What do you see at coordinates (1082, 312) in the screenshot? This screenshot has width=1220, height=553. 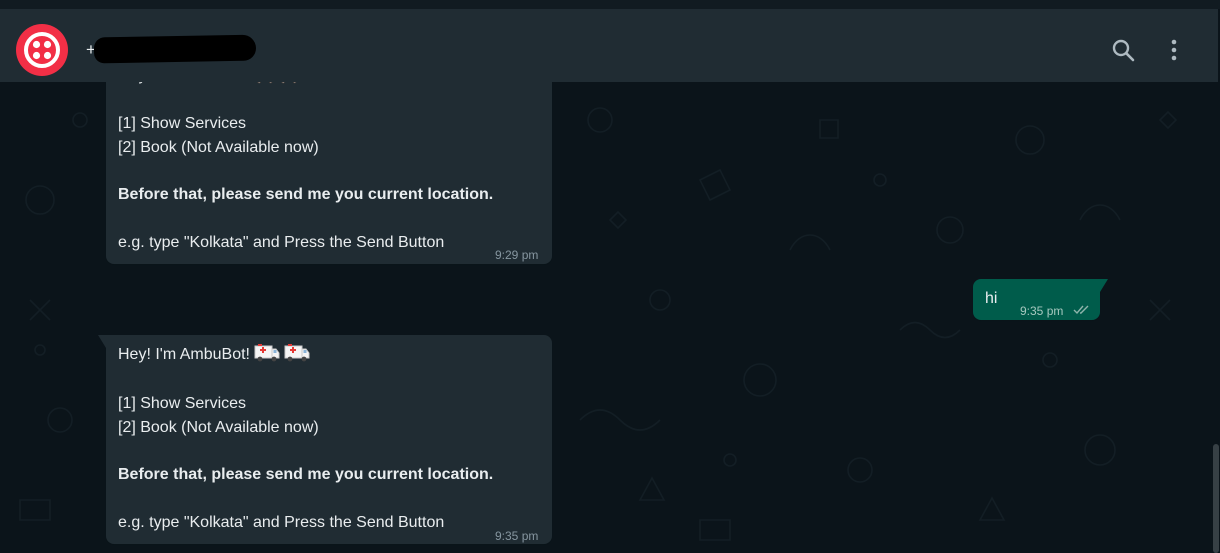 I see `double-check-icon` at bounding box center [1082, 312].